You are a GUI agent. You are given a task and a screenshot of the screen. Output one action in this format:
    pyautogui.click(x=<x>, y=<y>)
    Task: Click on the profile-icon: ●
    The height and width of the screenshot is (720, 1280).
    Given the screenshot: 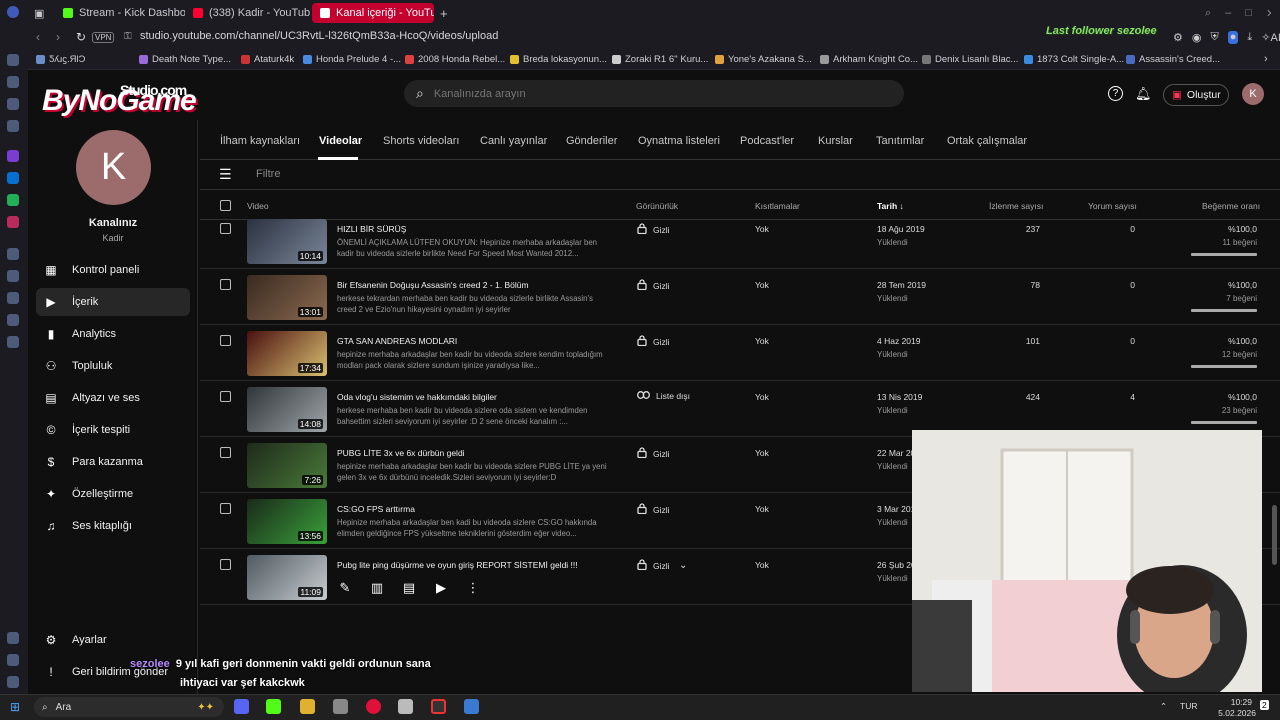 What is the action you would take?
    pyautogui.click(x=1233, y=37)
    